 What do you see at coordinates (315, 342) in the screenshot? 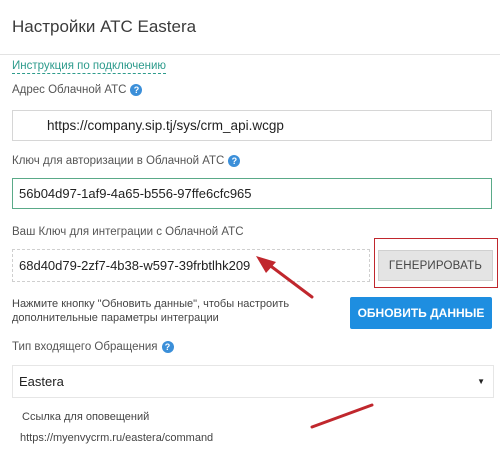
I see `annotation-overlay` at bounding box center [315, 342].